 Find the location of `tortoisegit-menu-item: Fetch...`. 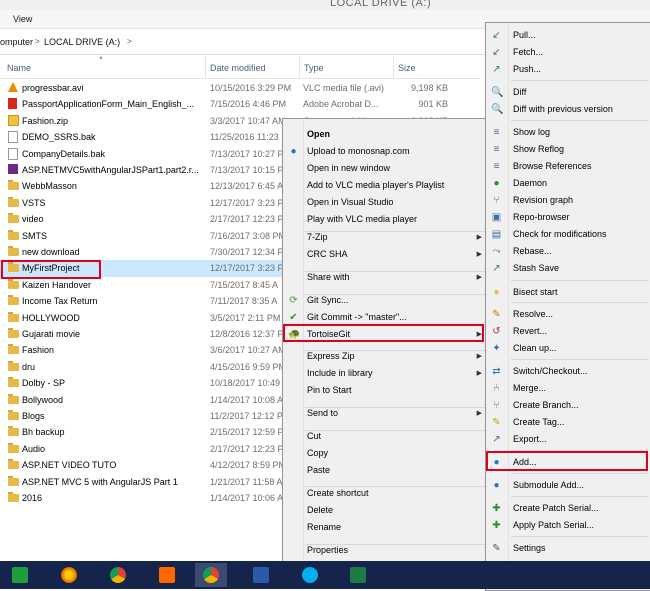

tortoisegit-menu-item: Fetch... is located at coordinates (528, 52).